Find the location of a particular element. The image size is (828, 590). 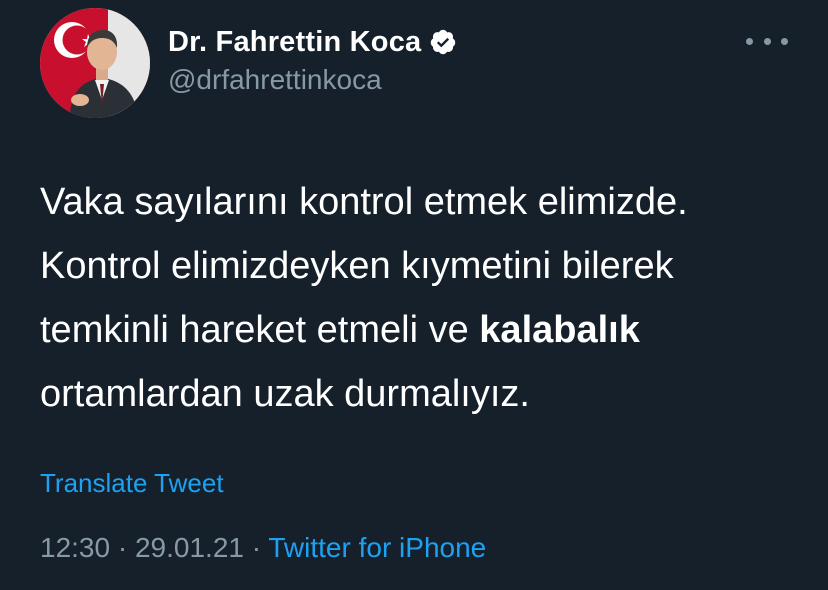

author-name-row: Dr. Fahrettin Koca is located at coordinates (312, 42).